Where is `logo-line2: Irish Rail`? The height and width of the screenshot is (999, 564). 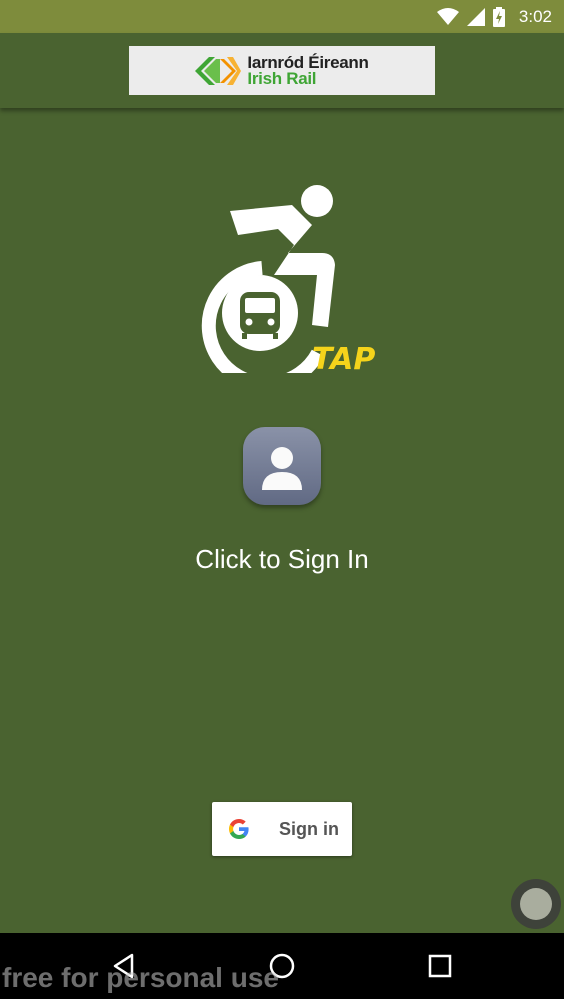 logo-line2: Irish Rail is located at coordinates (282, 78).